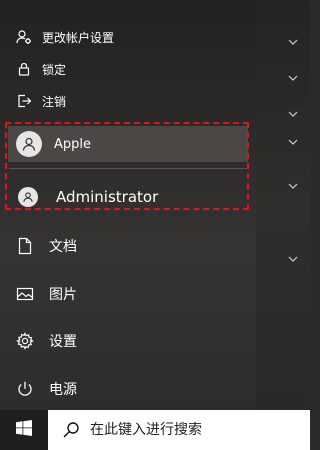  I want to click on power-label: 电源, so click(63, 390).